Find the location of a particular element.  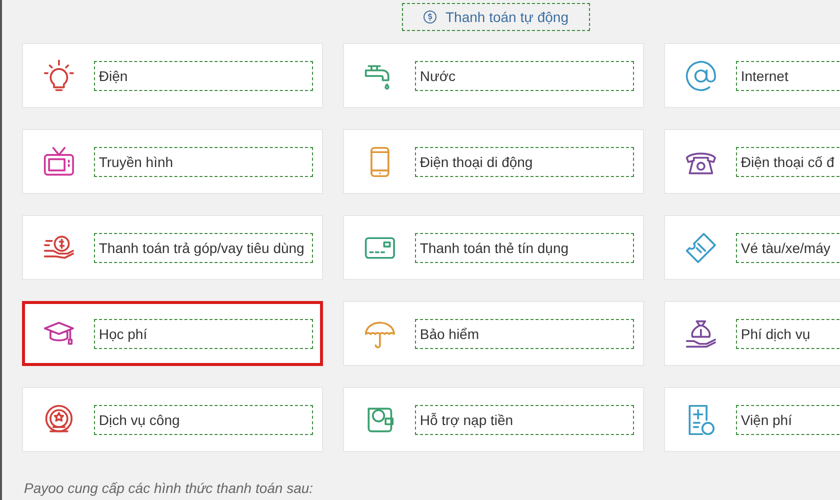

service-label: Điện thoại cố đ is located at coordinates (788, 161).